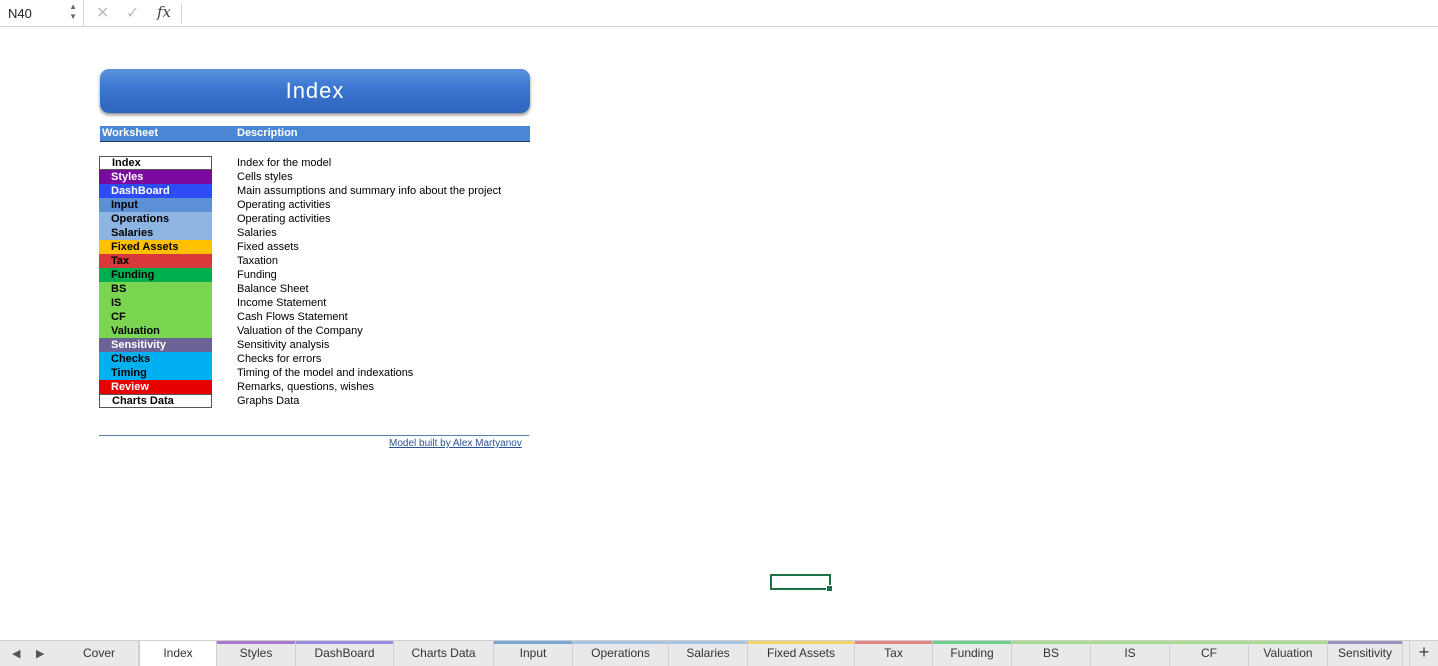 Image resolution: width=1438 pixels, height=666 pixels. I want to click on list-item: Styles Cells styles, so click(319, 177).